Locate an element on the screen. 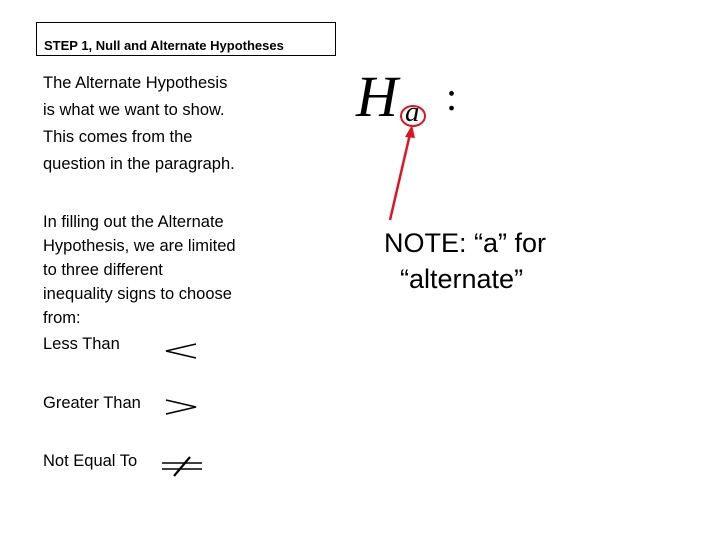  annotation-overlay is located at coordinates (407, 163).